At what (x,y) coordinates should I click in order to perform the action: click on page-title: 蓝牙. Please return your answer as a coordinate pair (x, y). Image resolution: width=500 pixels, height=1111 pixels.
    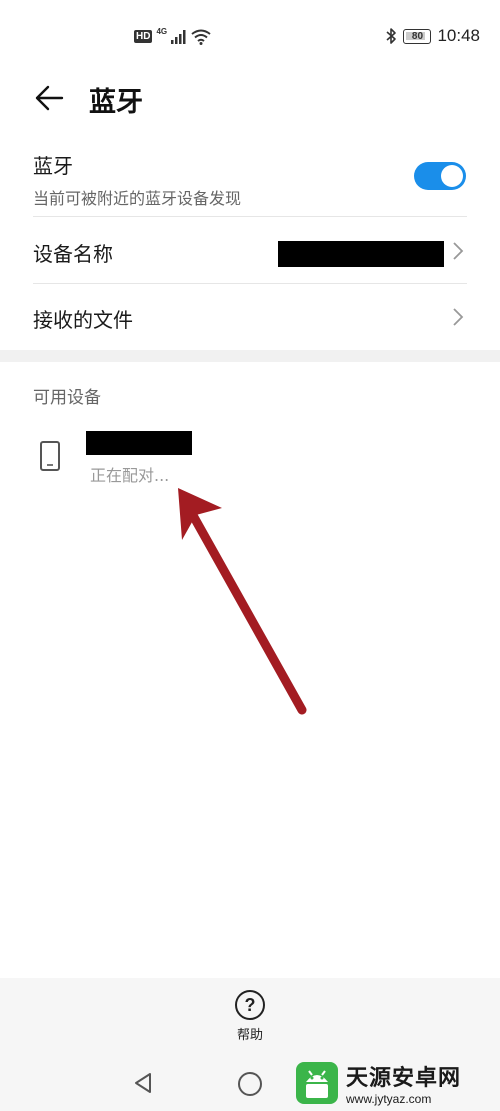
    Looking at the image, I should click on (116, 102).